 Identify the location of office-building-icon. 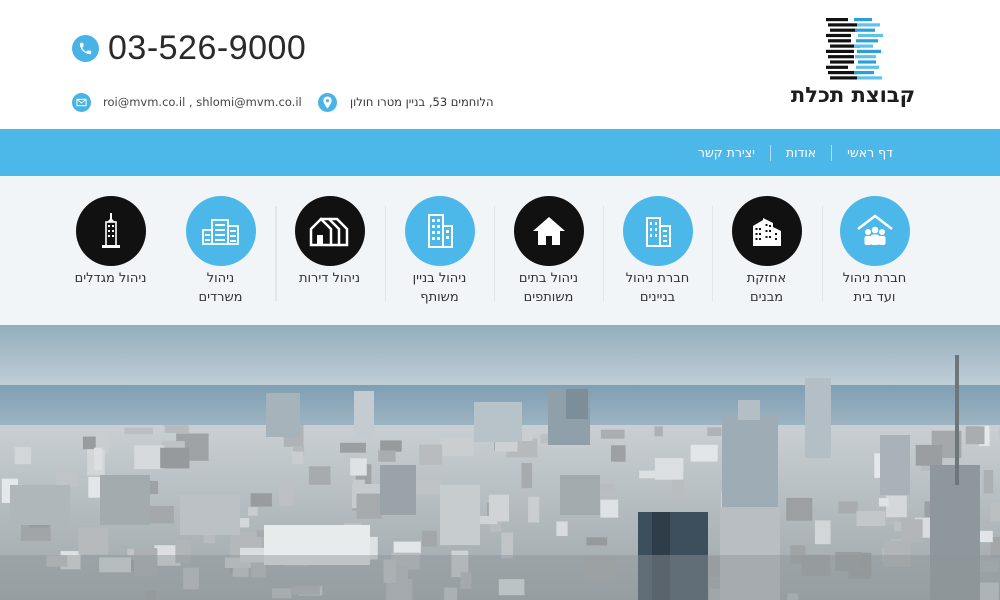
(658, 232).